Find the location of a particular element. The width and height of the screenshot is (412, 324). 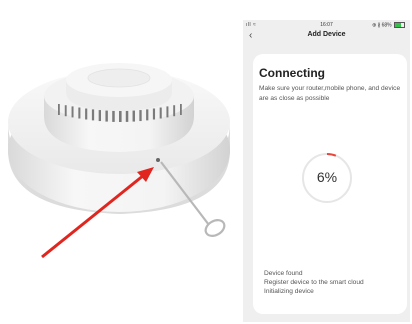

step-item: Register device to the smart cloud is located at coordinates (314, 282).